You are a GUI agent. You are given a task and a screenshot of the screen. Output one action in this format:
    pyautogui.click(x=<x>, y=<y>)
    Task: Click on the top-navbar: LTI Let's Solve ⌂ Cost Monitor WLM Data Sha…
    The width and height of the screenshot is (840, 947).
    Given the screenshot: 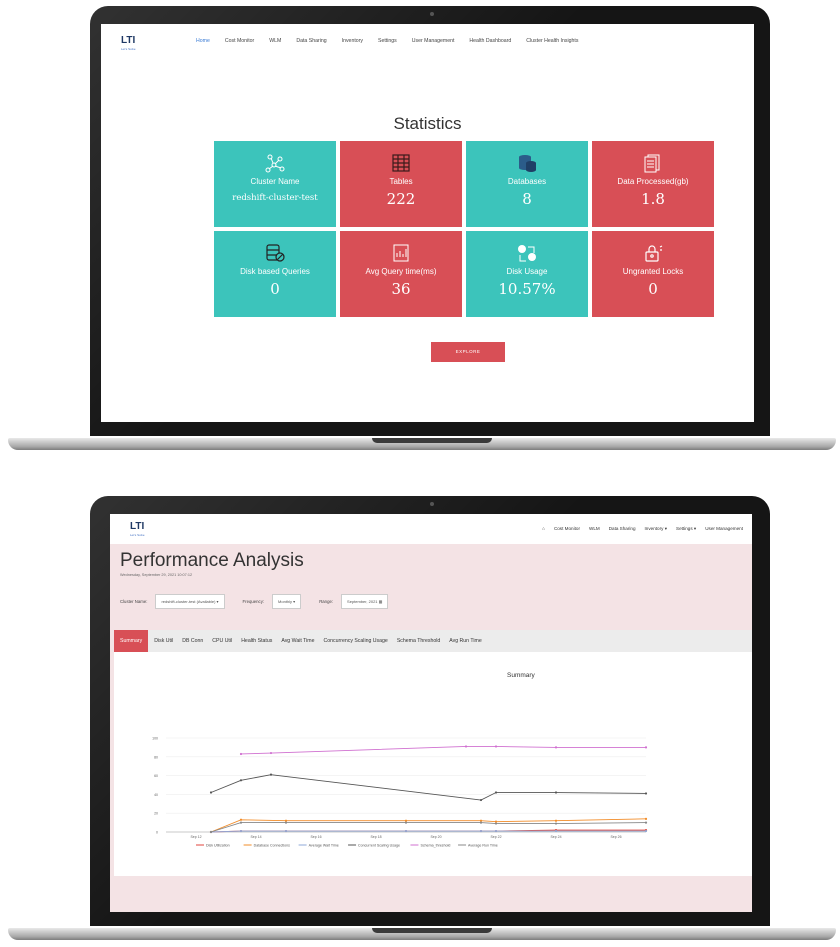 What is the action you would take?
    pyautogui.click(x=431, y=529)
    